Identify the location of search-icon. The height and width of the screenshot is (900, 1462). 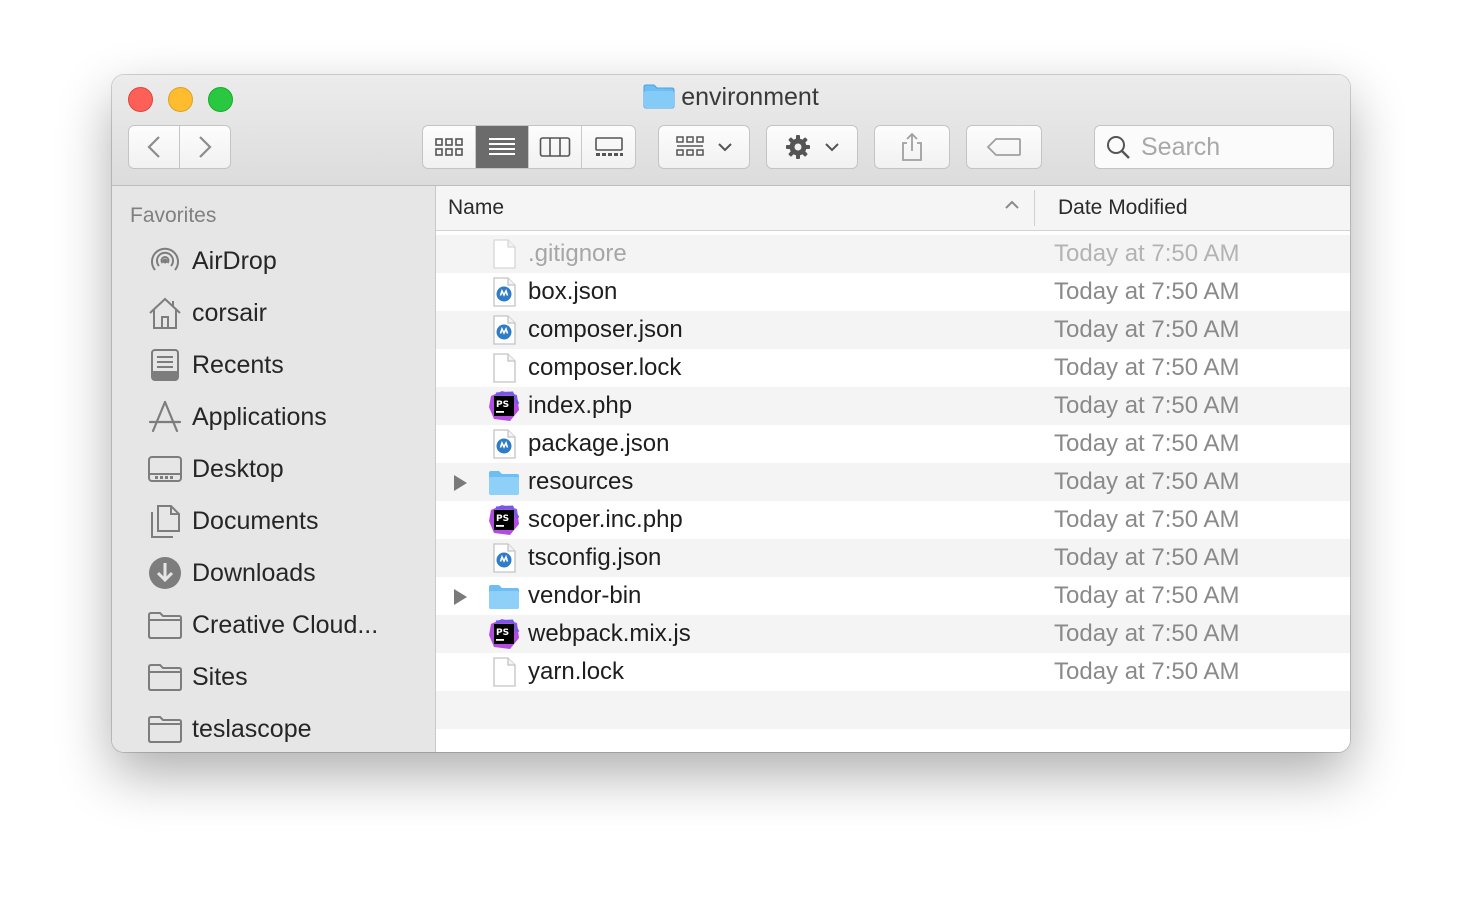
(1118, 147).